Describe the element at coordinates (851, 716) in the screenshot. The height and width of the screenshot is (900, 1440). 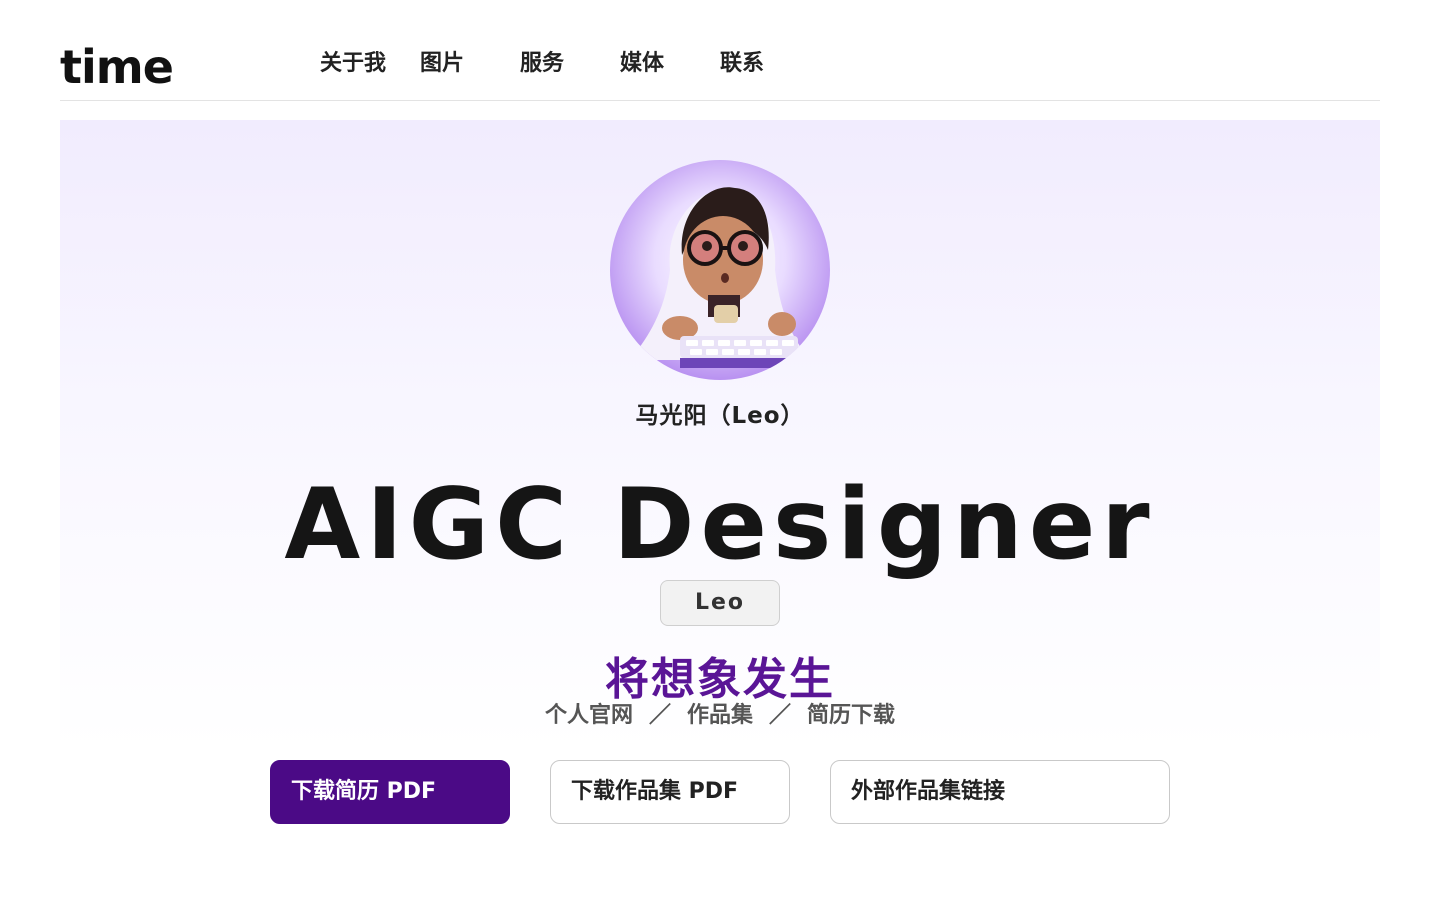
I see `link-resume-download: 简历下载` at that location.